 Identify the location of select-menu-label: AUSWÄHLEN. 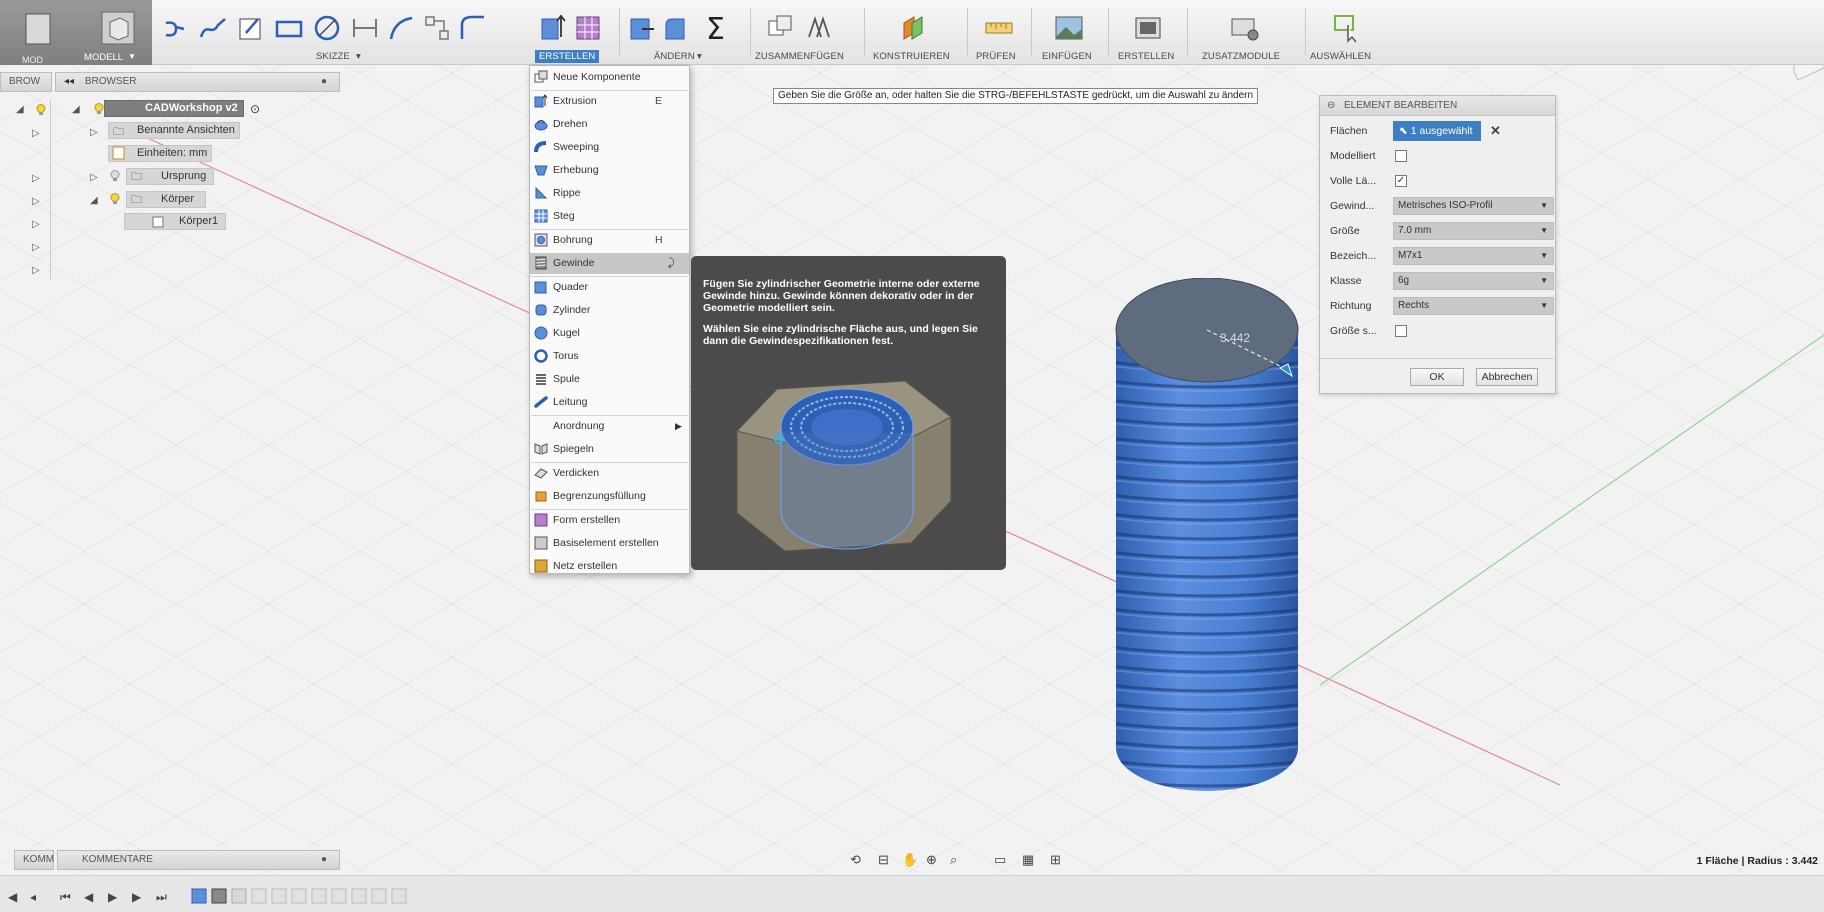
(1340, 56).